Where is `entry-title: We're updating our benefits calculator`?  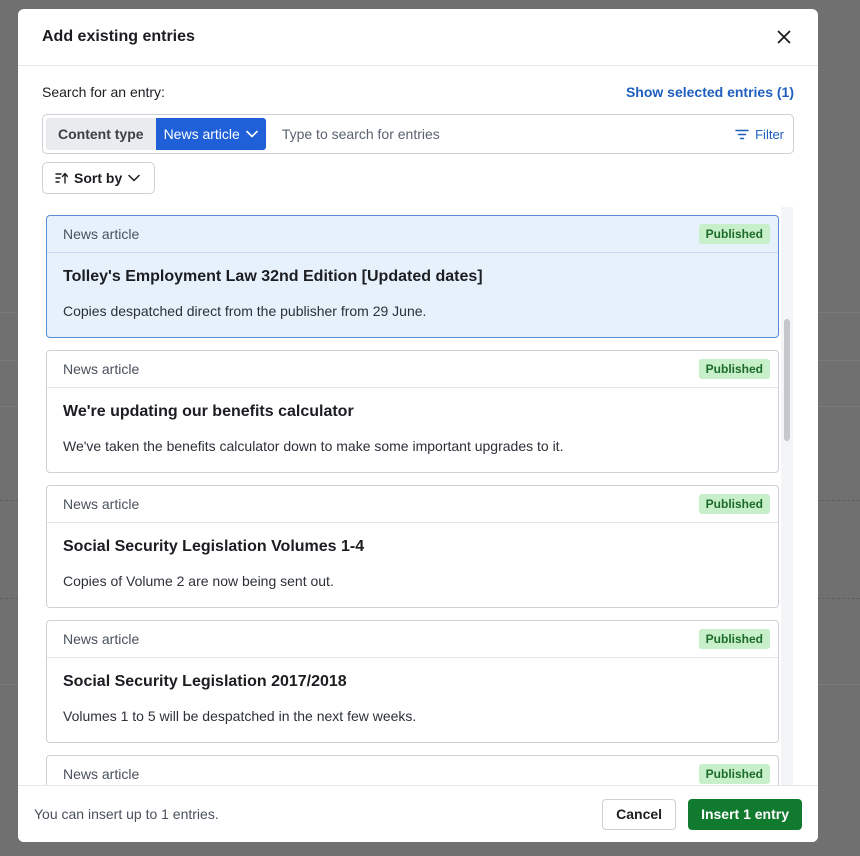 entry-title: We're updating our benefits calculator is located at coordinates (208, 411).